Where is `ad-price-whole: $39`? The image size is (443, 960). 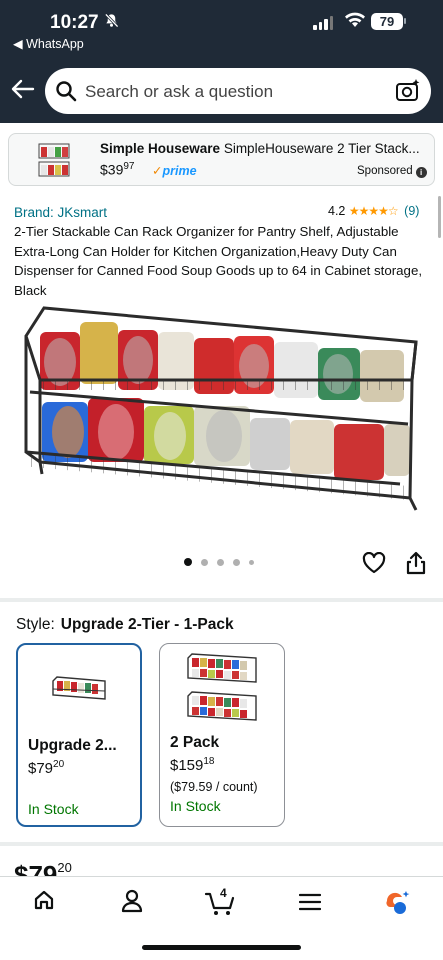
ad-price-whole: $39 is located at coordinates (112, 169).